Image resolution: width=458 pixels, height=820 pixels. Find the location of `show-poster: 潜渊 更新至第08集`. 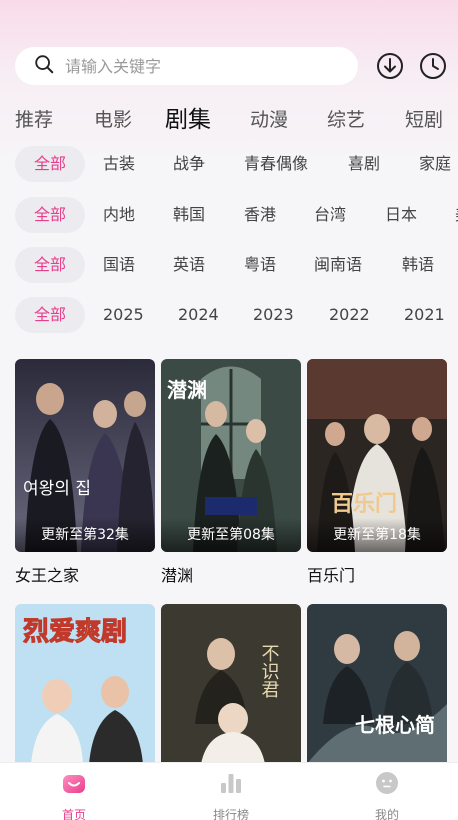

show-poster: 潜渊 更新至第08集 is located at coordinates (231, 455).